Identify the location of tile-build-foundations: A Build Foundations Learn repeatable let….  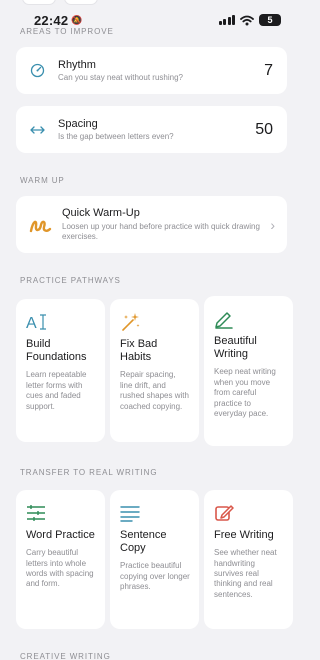
(60, 370).